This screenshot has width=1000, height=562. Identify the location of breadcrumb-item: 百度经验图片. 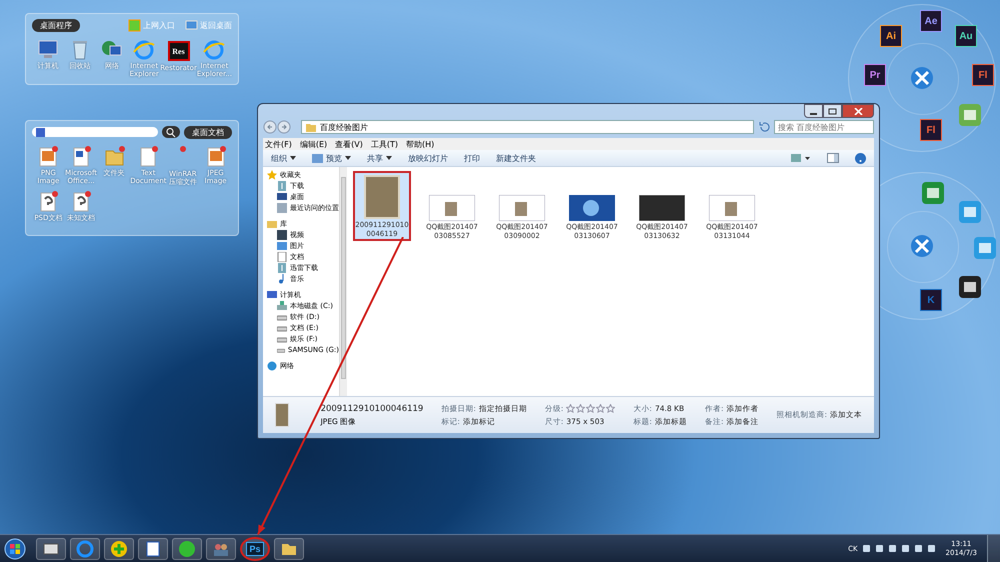
(344, 127).